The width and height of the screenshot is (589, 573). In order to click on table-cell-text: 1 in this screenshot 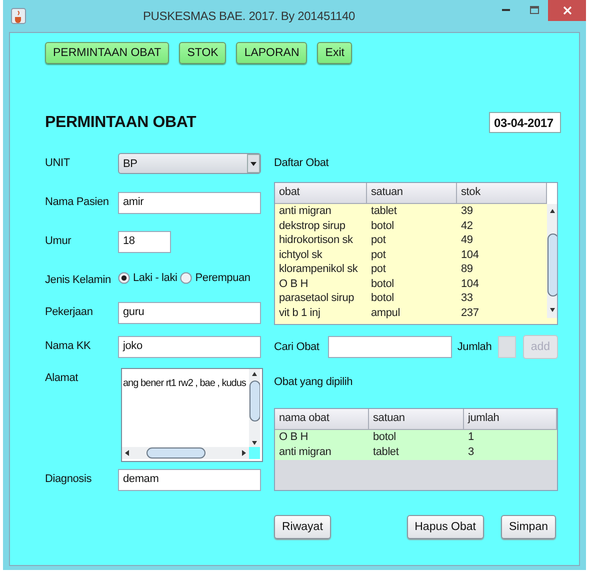, I will do `click(471, 437)`.